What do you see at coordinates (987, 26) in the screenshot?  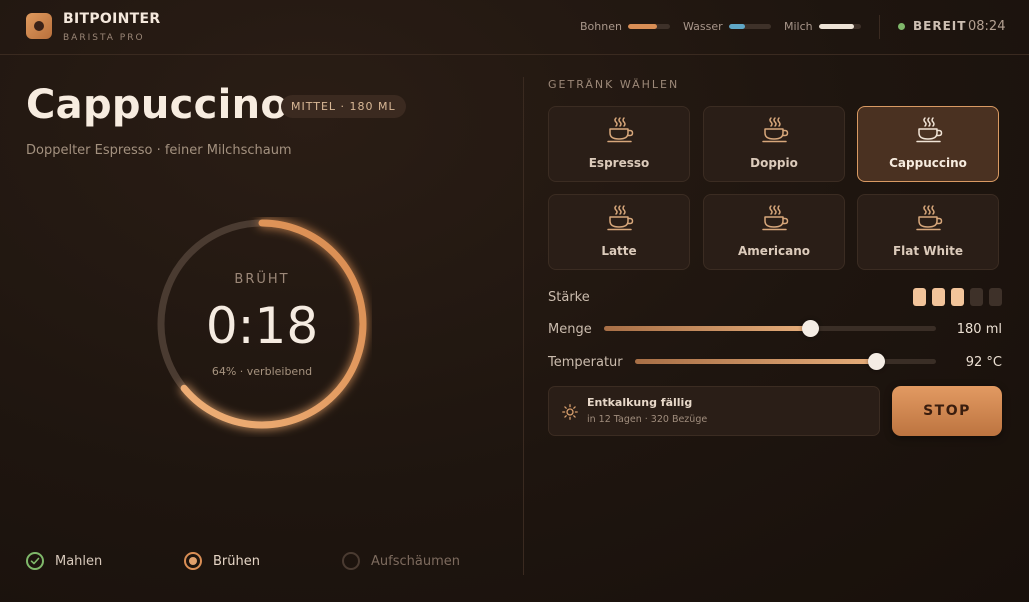 I see `clock: 08:24` at bounding box center [987, 26].